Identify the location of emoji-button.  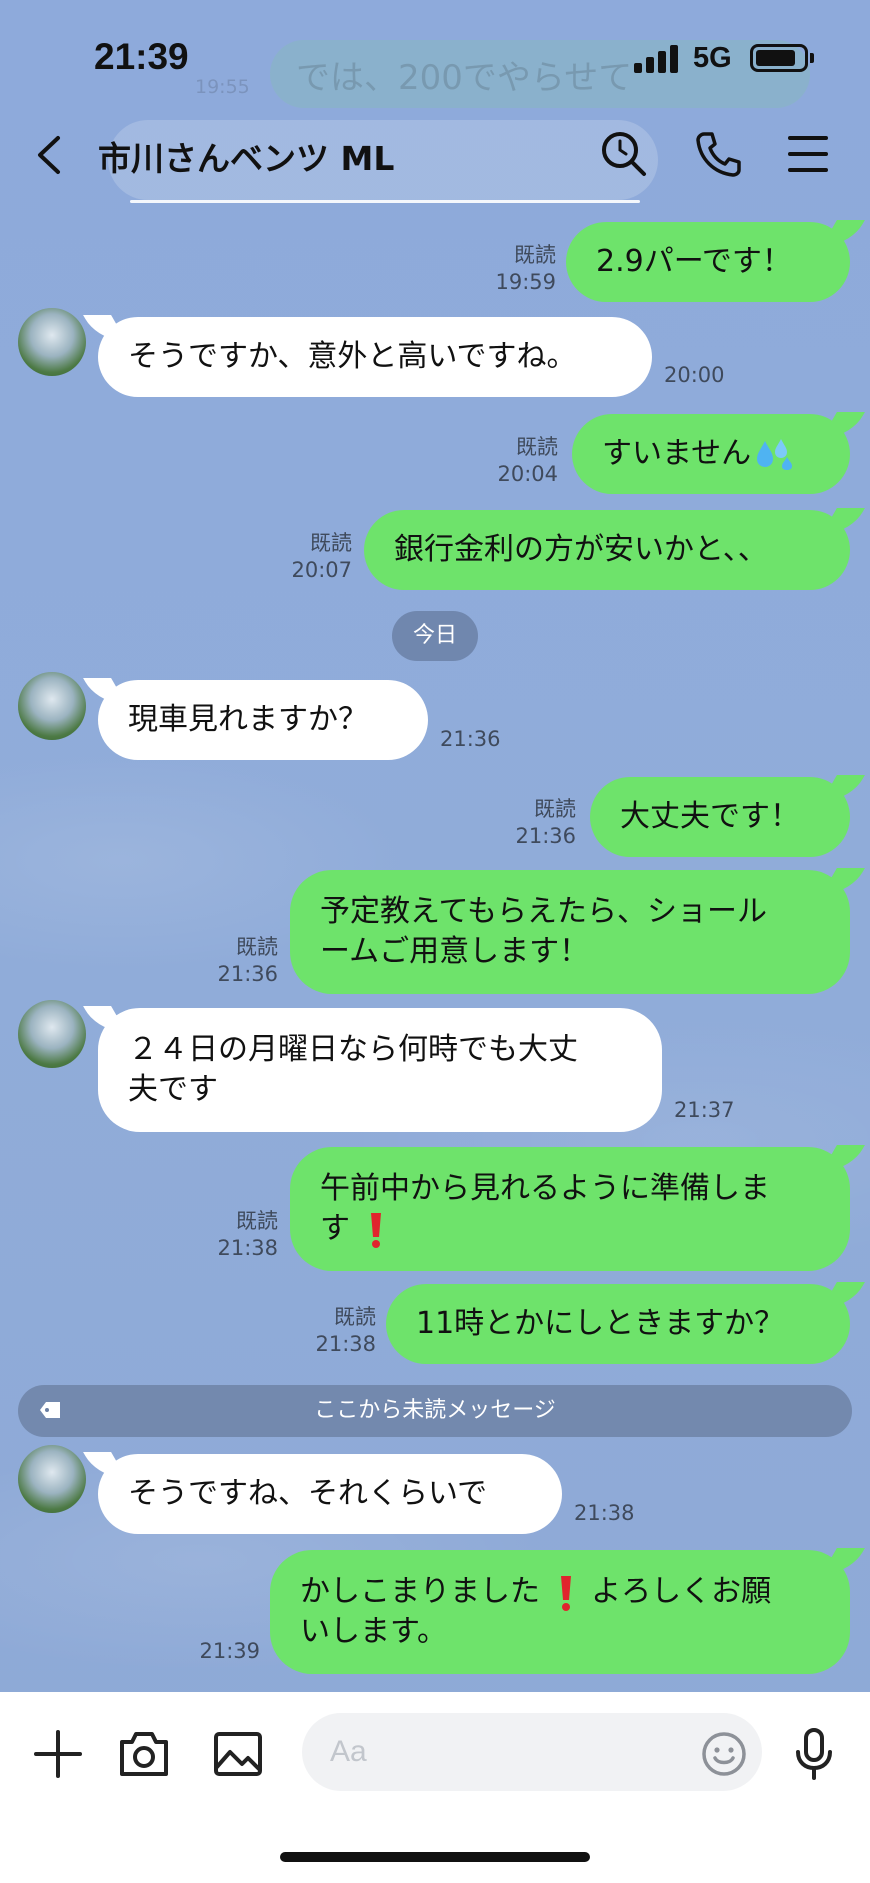
(724, 1754).